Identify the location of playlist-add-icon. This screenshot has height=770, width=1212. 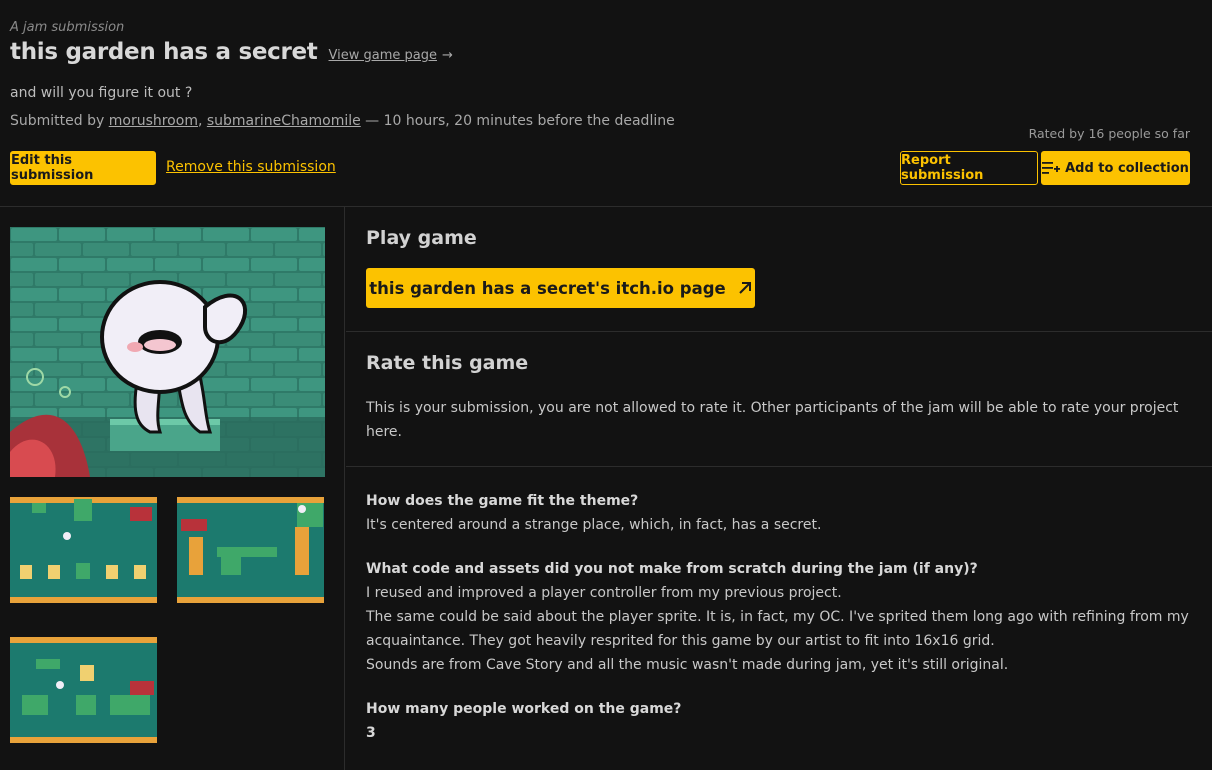
(1051, 168).